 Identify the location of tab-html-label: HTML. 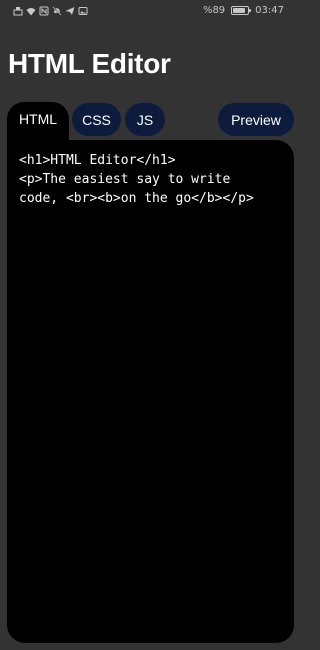
(38, 119).